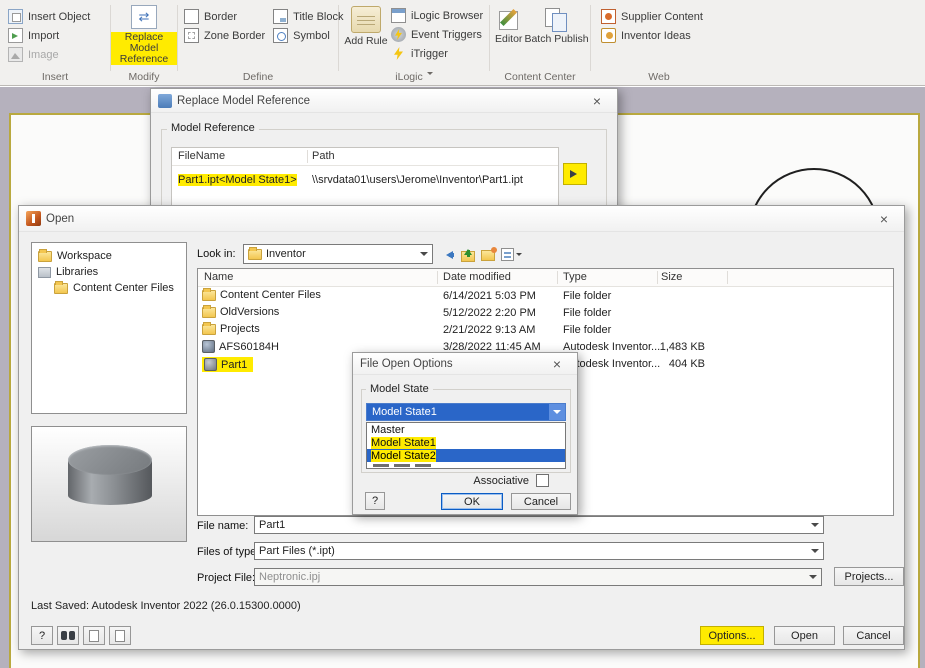 The height and width of the screenshot is (668, 925). I want to click on add-rule-icon, so click(366, 19).